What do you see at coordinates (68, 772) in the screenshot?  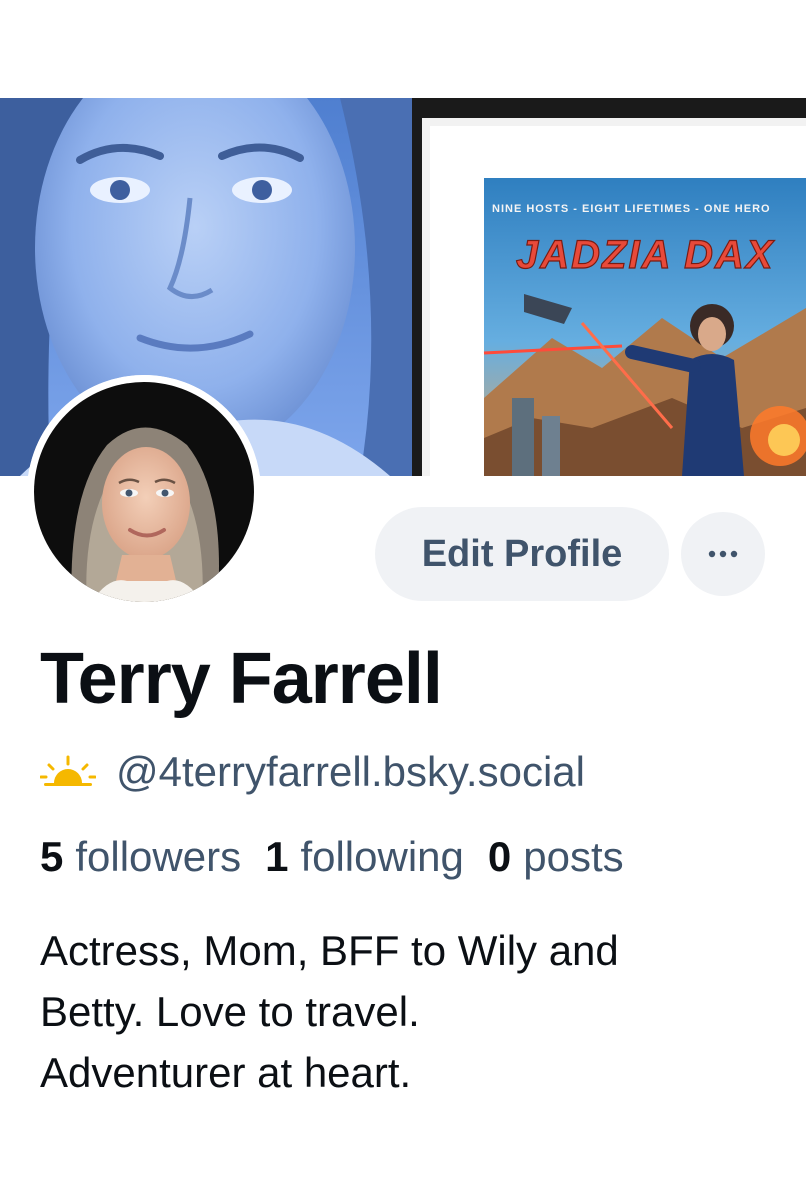 I see `sun-icon` at bounding box center [68, 772].